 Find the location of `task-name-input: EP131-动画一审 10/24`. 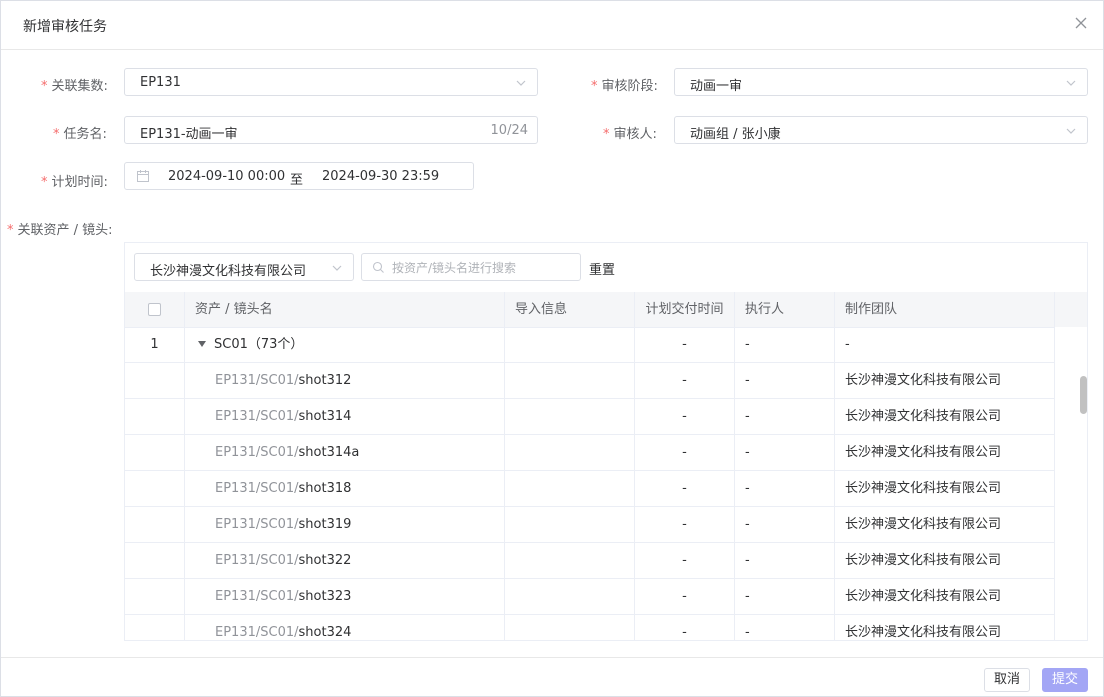

task-name-input: EP131-动画一审 10/24 is located at coordinates (331, 130).